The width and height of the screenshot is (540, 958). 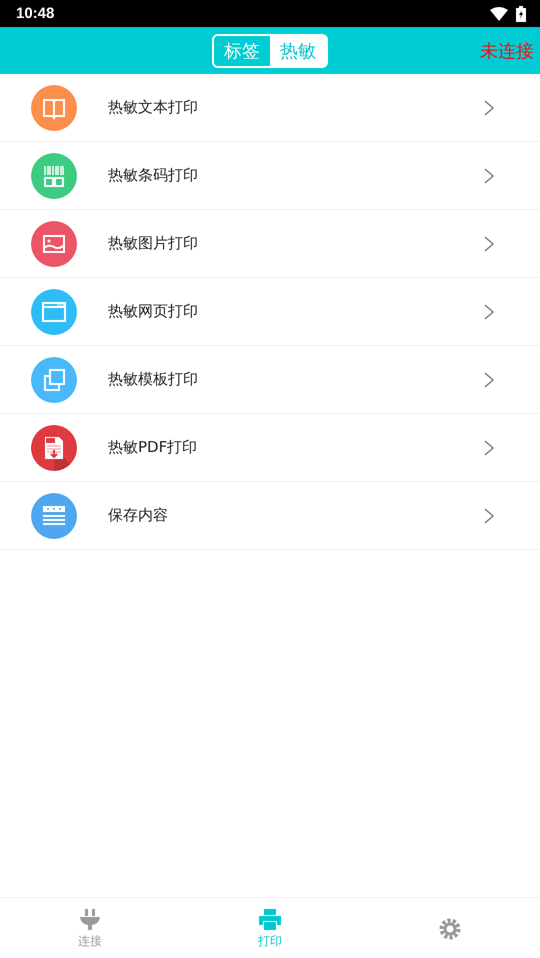 What do you see at coordinates (35, 13) in the screenshot?
I see `status-time: 10:48` at bounding box center [35, 13].